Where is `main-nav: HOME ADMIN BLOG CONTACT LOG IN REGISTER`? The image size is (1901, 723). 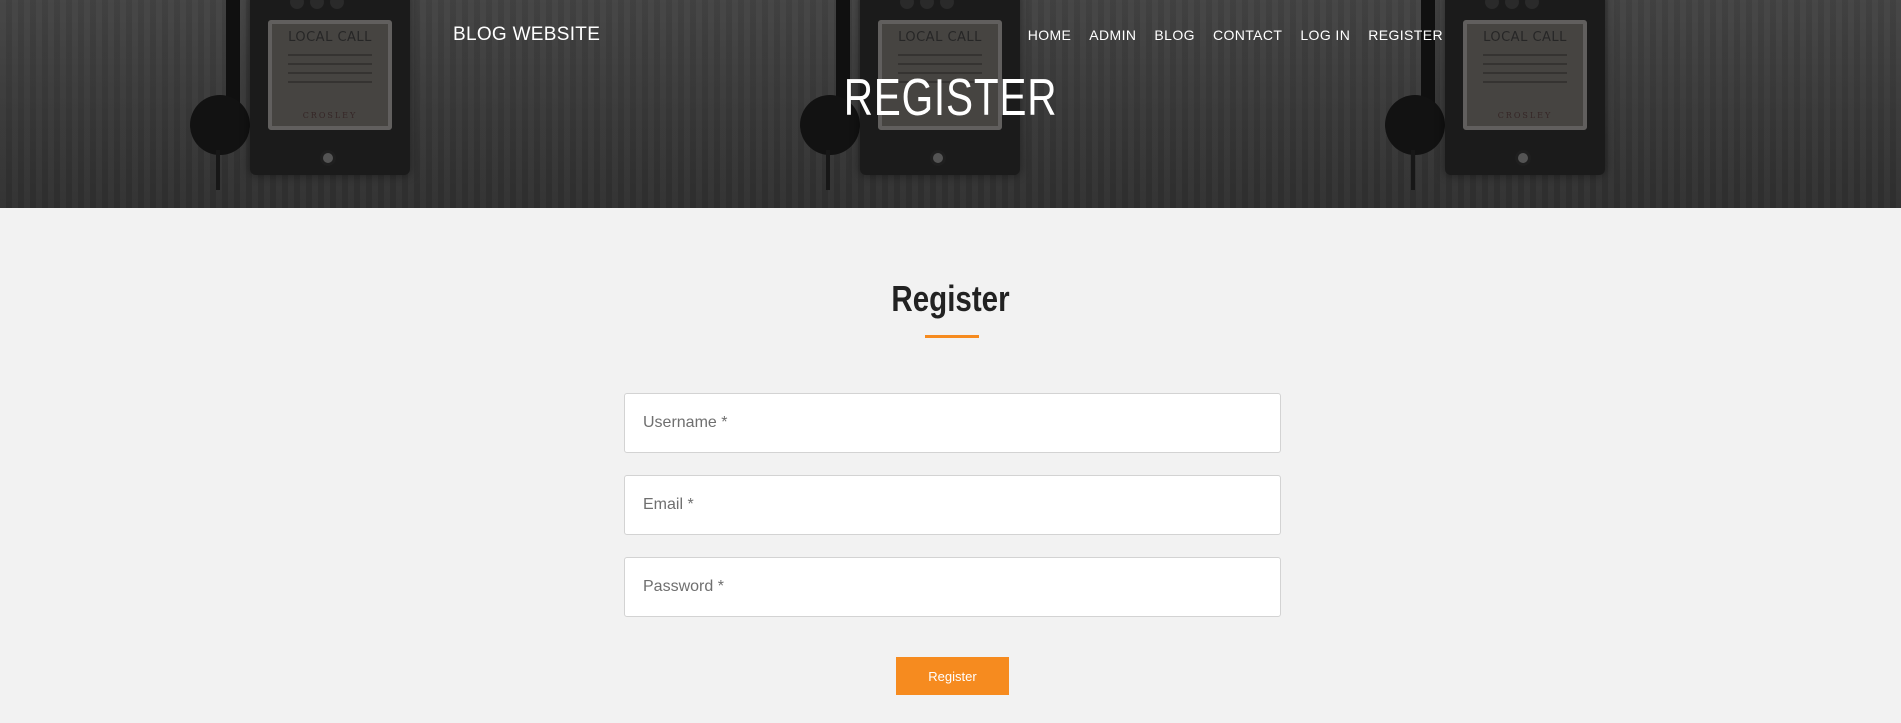 main-nav: HOME ADMIN BLOG CONTACT LOG IN REGISTER is located at coordinates (1226, 35).